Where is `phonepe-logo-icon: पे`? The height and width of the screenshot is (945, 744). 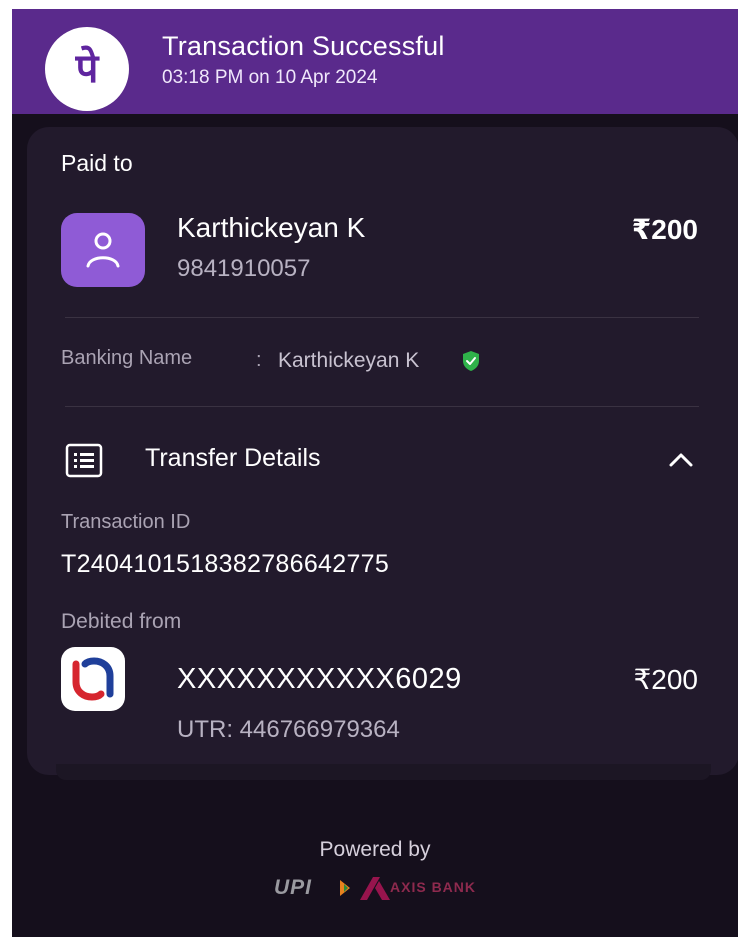 phonepe-logo-icon: पे is located at coordinates (87, 69).